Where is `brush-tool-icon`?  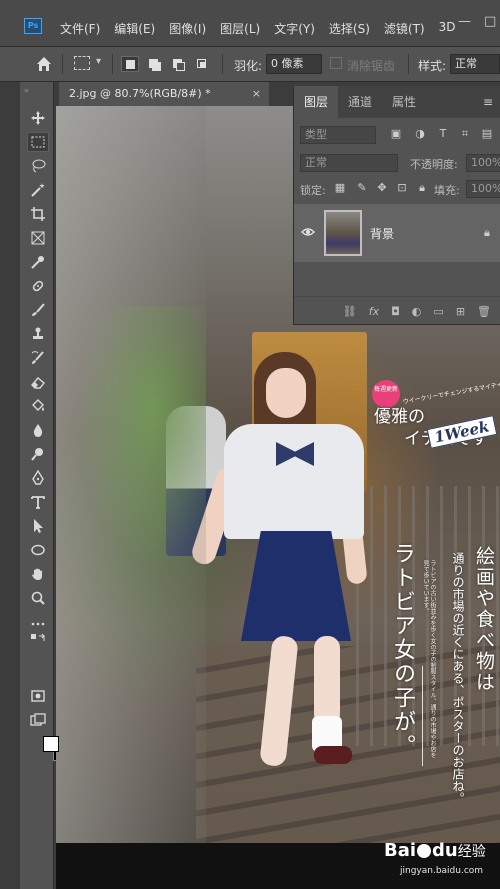 brush-tool-icon is located at coordinates (38, 310).